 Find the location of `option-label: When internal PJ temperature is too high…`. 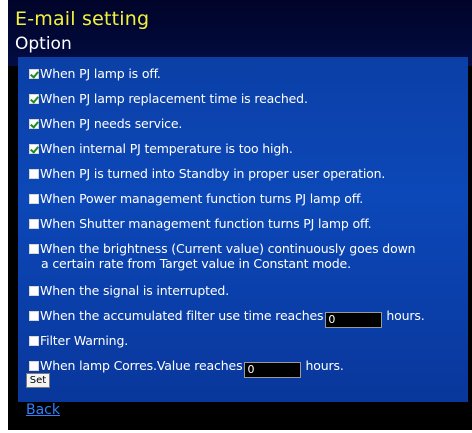

option-label: When internal PJ temperature is too high… is located at coordinates (166, 148).